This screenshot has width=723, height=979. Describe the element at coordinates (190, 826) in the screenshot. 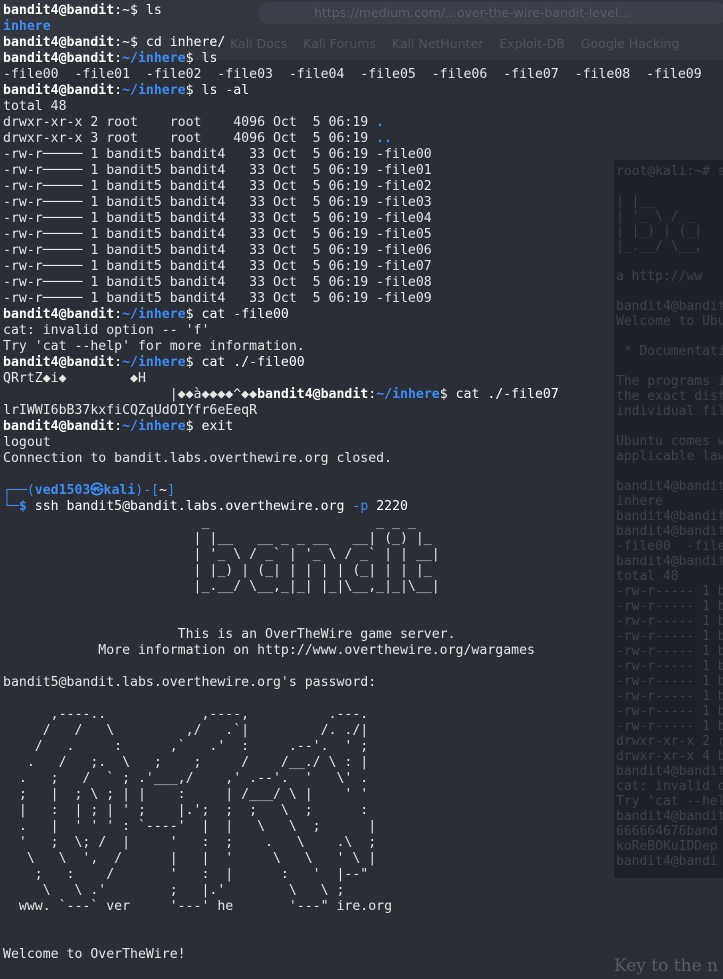

I see `terminal-text-segment: . | ' ' ' : `----' | | \ \ ; |` at that location.